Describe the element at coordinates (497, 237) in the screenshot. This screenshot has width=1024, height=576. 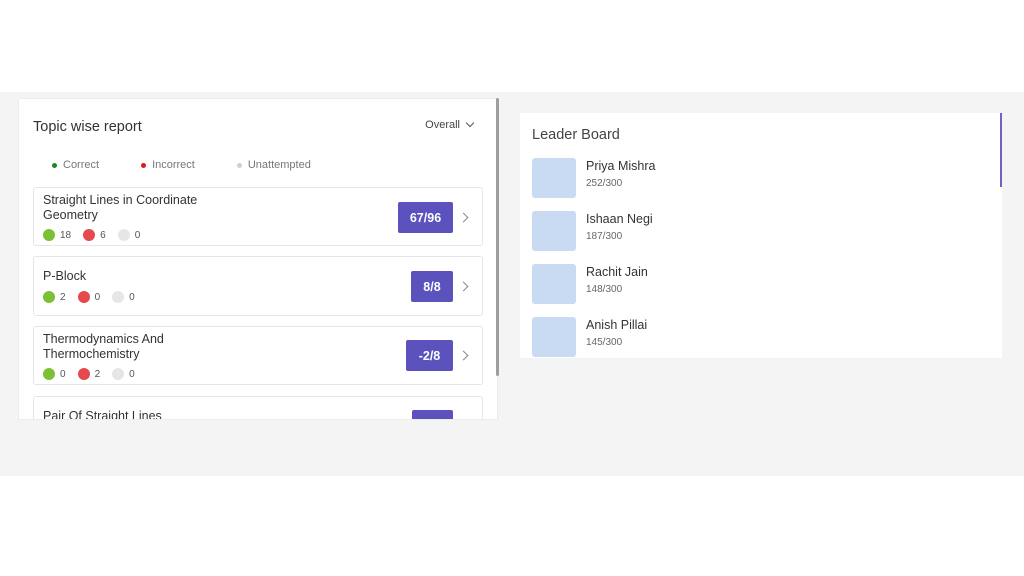
I see `topic-report-scrollbar` at that location.